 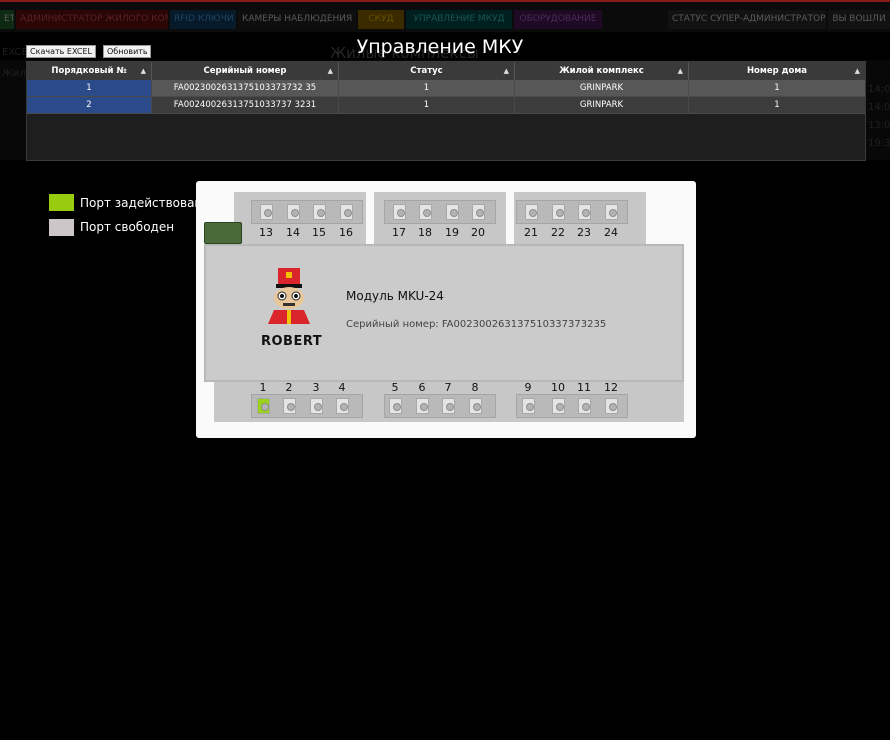 I want to click on ghost-time-4: 19:38, so click(x=879, y=143).